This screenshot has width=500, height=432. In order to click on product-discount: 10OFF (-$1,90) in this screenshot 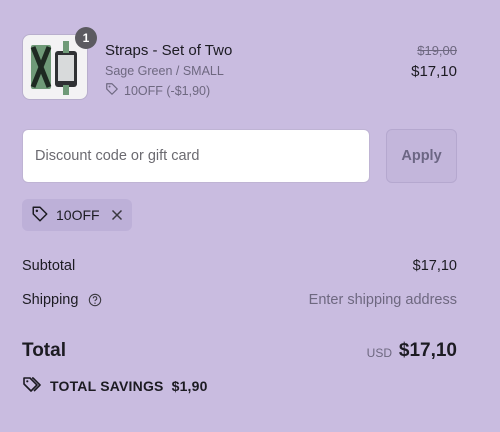, I will do `click(157, 90)`.